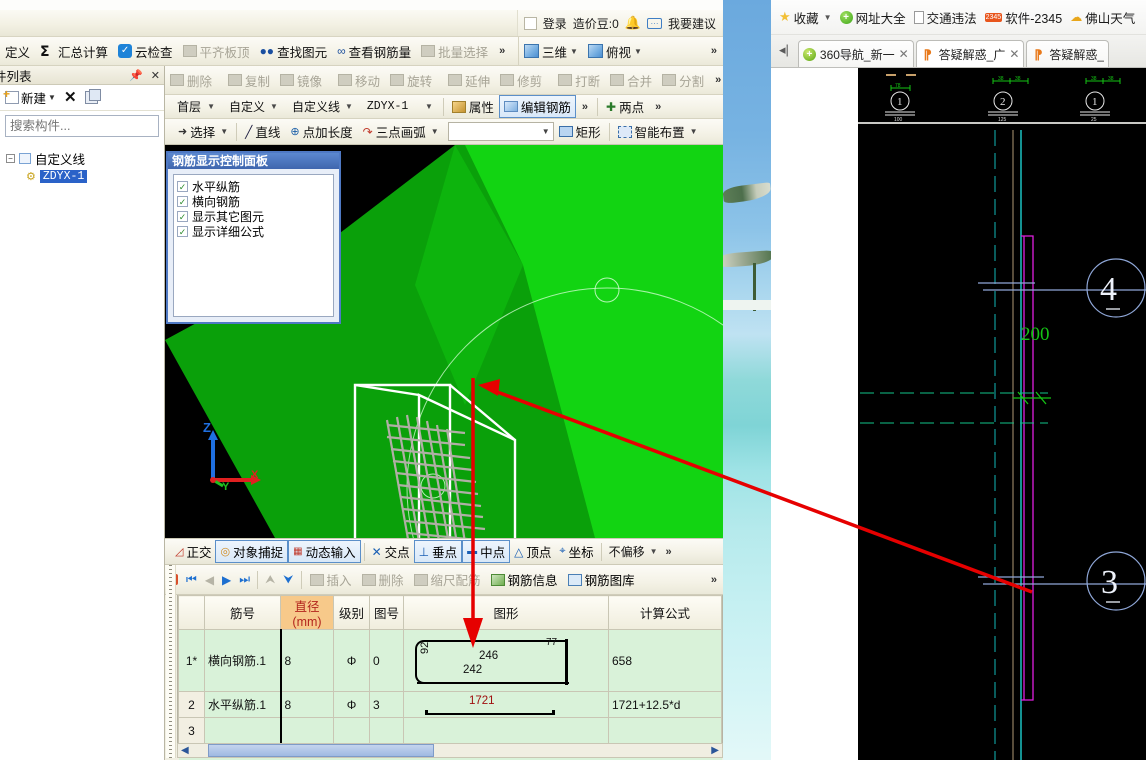  Describe the element at coordinates (805, 17) in the screenshot. I see `fav-favorites: ★ 收藏 ▼` at that location.